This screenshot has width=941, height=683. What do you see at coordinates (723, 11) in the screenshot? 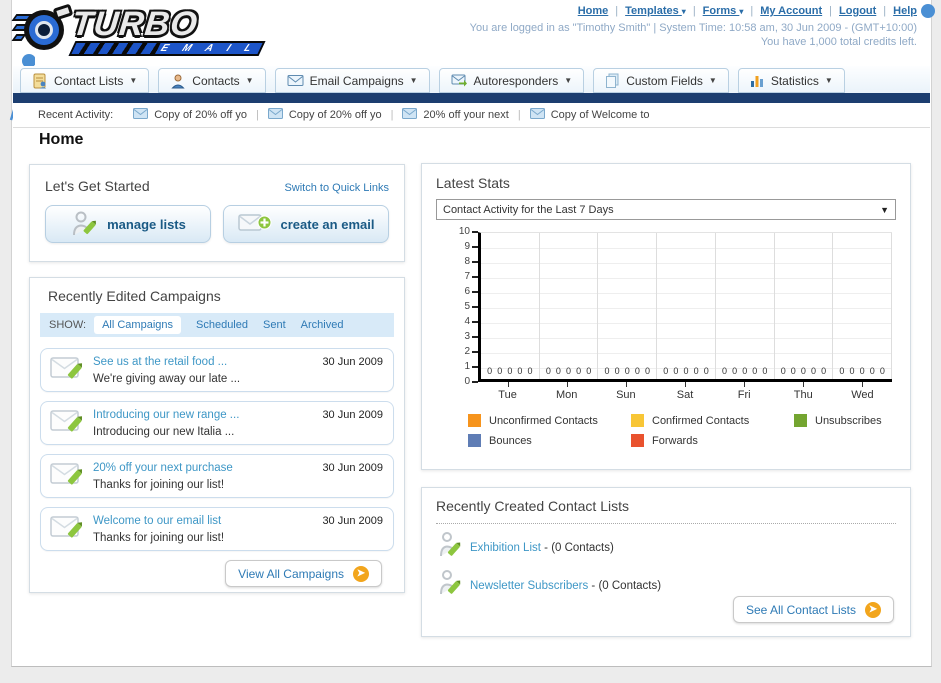
I see `header-link-forms: Forms ▾` at bounding box center [723, 11].